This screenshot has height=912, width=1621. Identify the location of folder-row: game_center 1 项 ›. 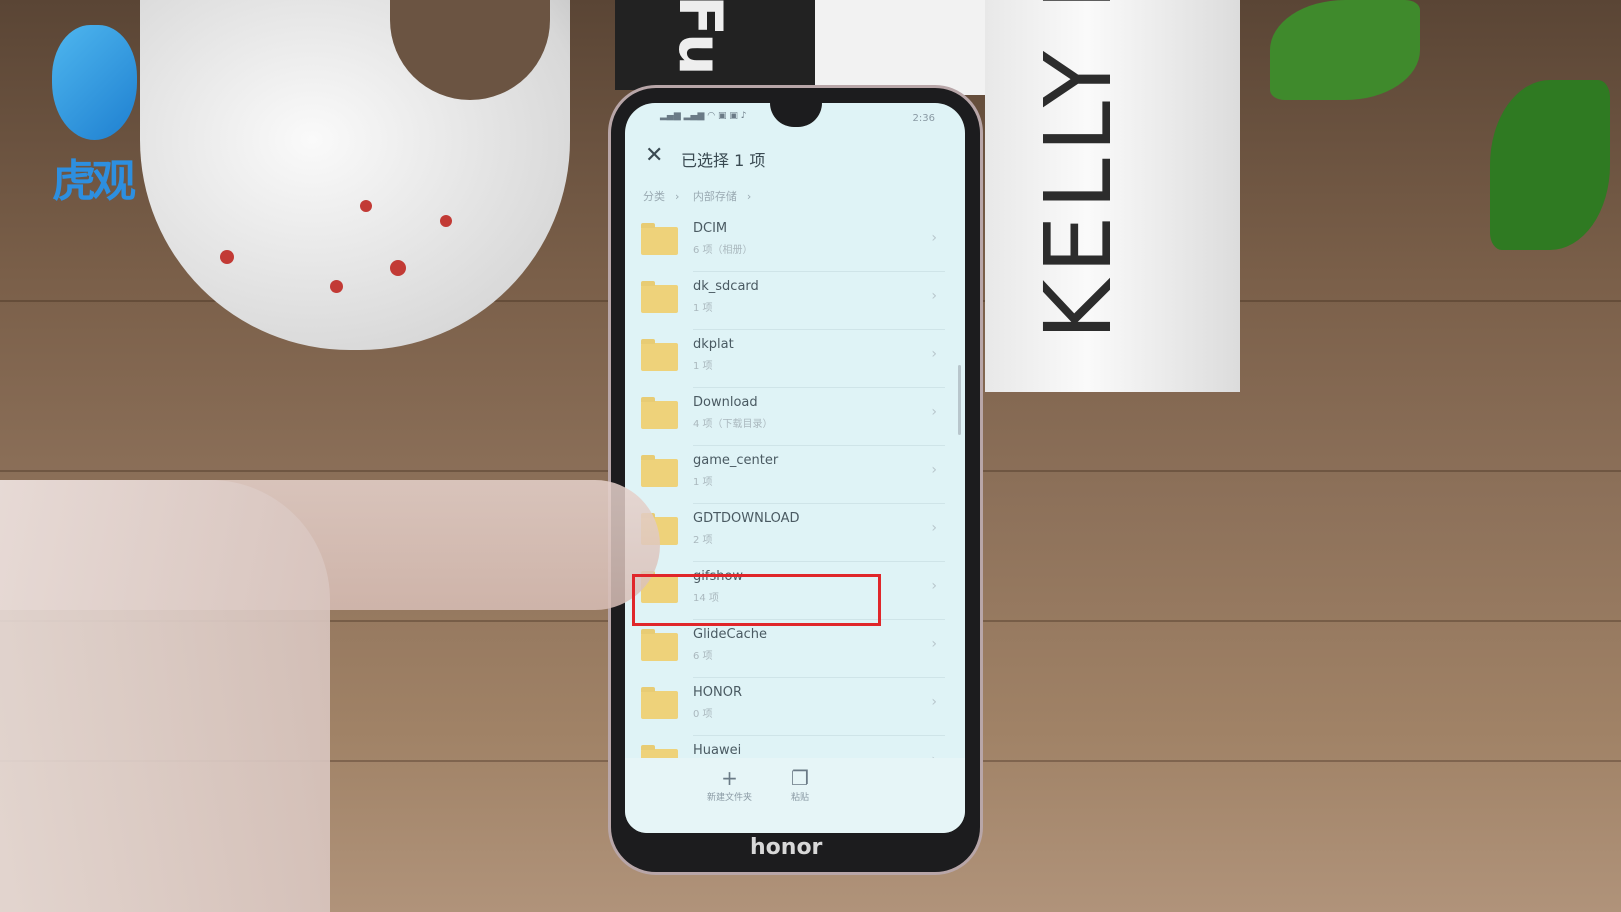
(785, 474).